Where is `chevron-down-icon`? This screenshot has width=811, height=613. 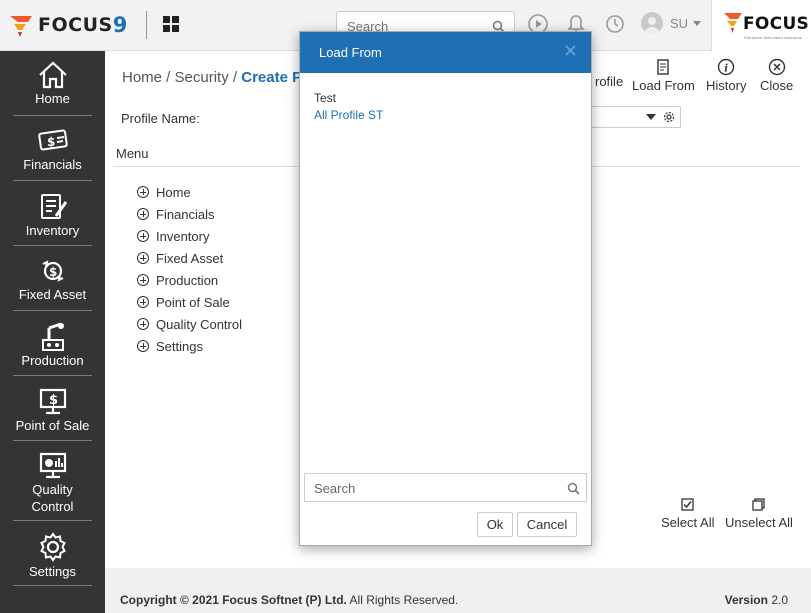 chevron-down-icon is located at coordinates (697, 23).